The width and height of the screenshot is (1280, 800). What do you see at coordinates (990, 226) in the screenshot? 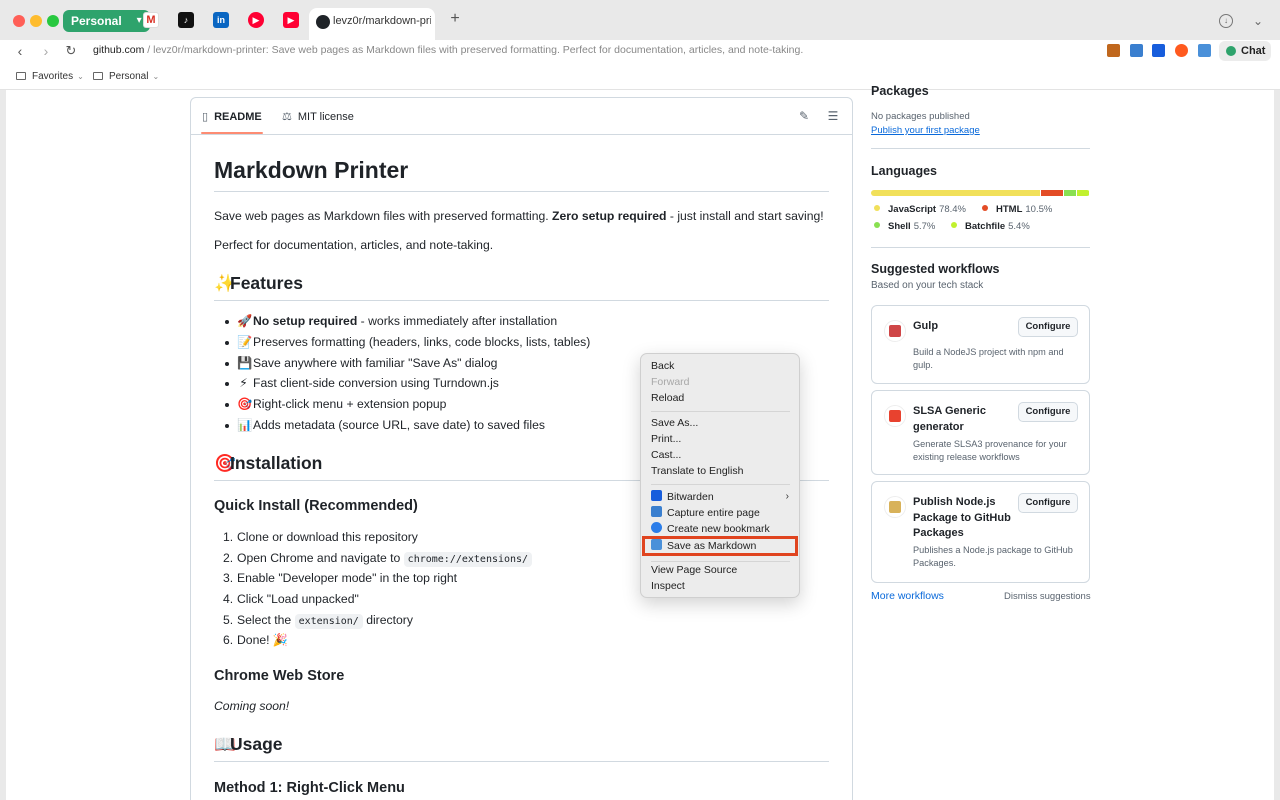
I see `language-batchfile: Batchfile 5.4%` at bounding box center [990, 226].